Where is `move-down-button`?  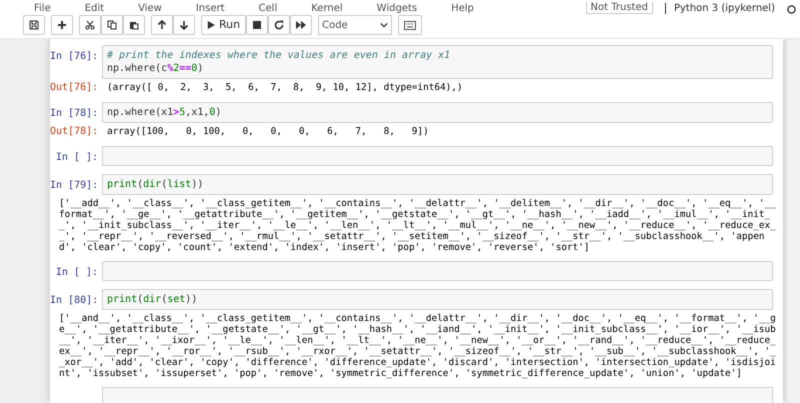
move-down-button is located at coordinates (184, 25).